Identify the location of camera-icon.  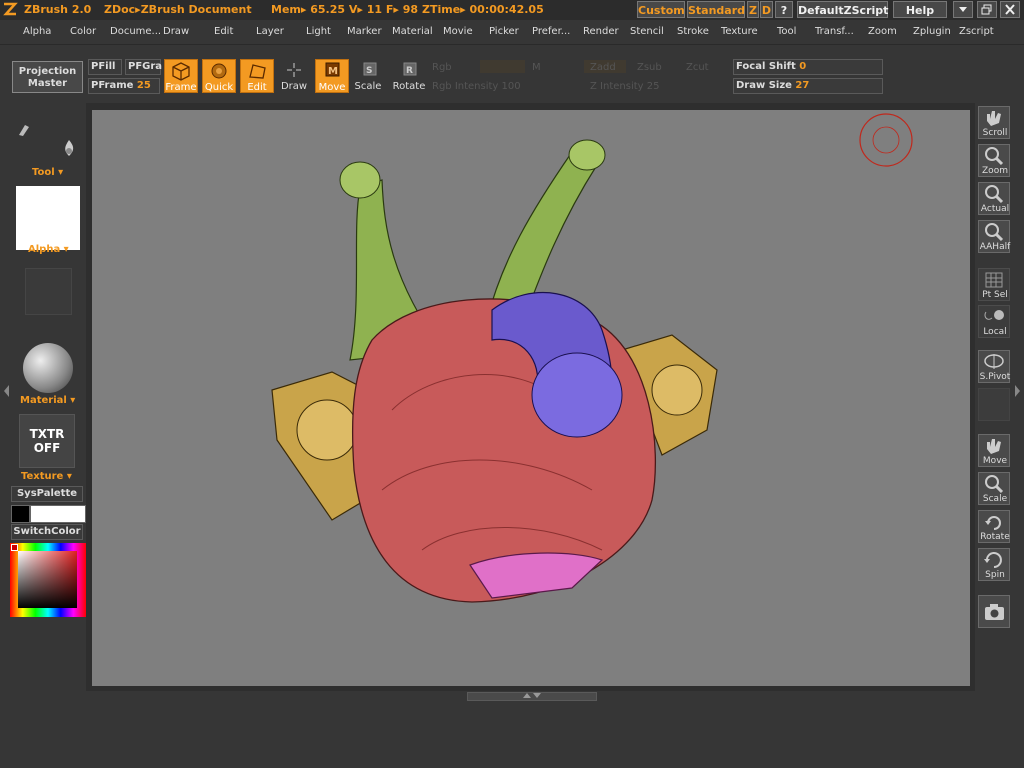
(994, 612).